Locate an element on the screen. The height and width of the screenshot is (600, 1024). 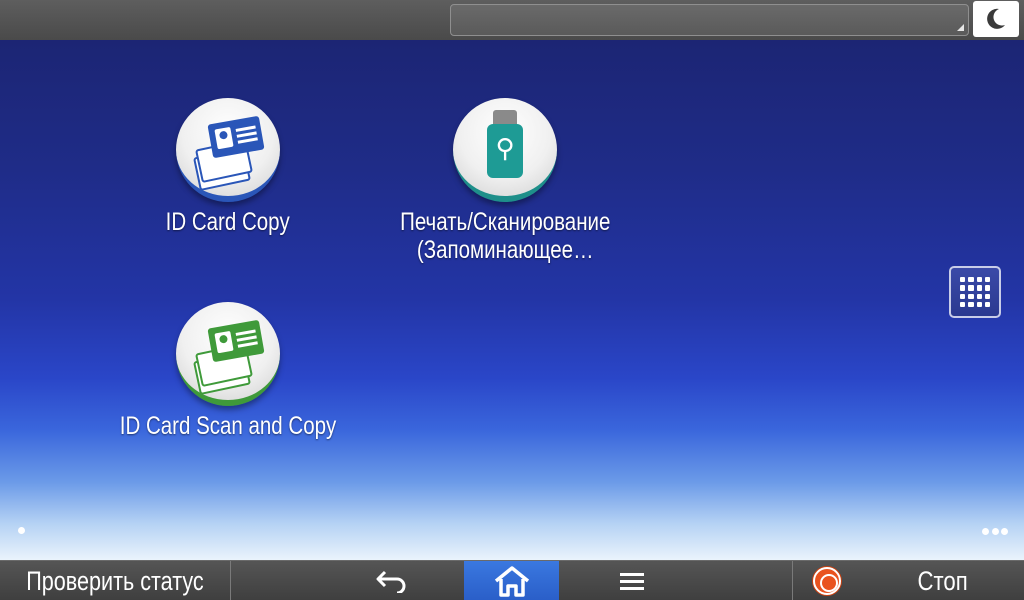
app-id-card-copy: ID Card Copy is located at coordinates (228, 167).